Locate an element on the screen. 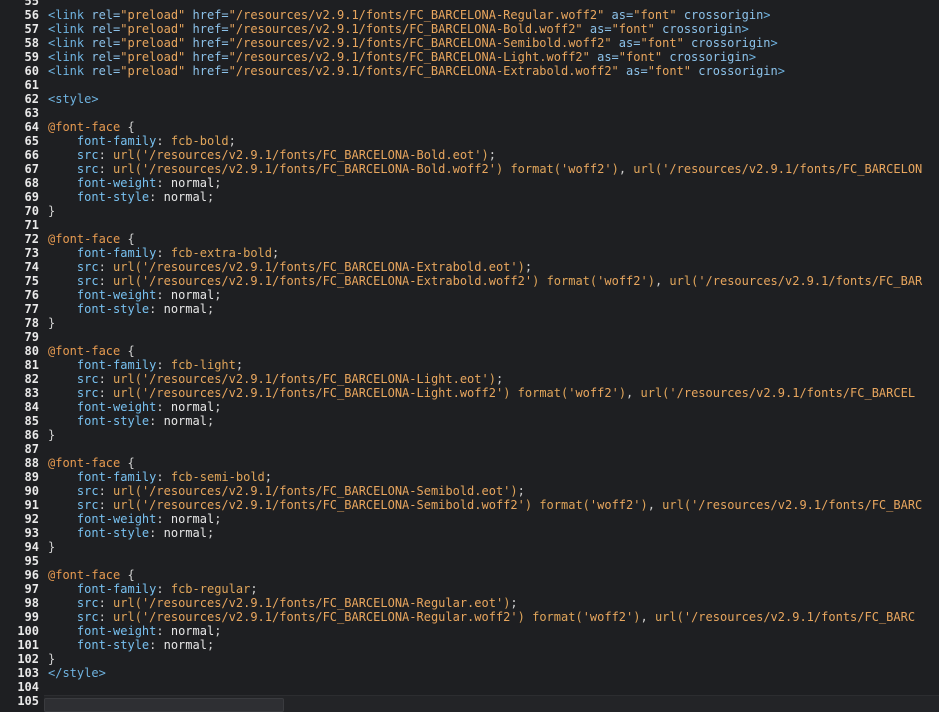  horizontal-scrollbar is located at coordinates (491, 703).